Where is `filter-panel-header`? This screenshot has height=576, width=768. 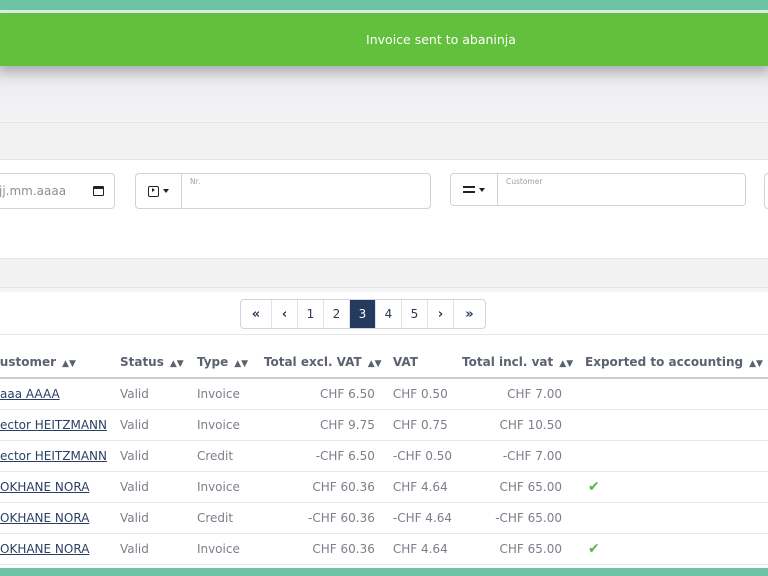
filter-panel-header is located at coordinates (384, 141).